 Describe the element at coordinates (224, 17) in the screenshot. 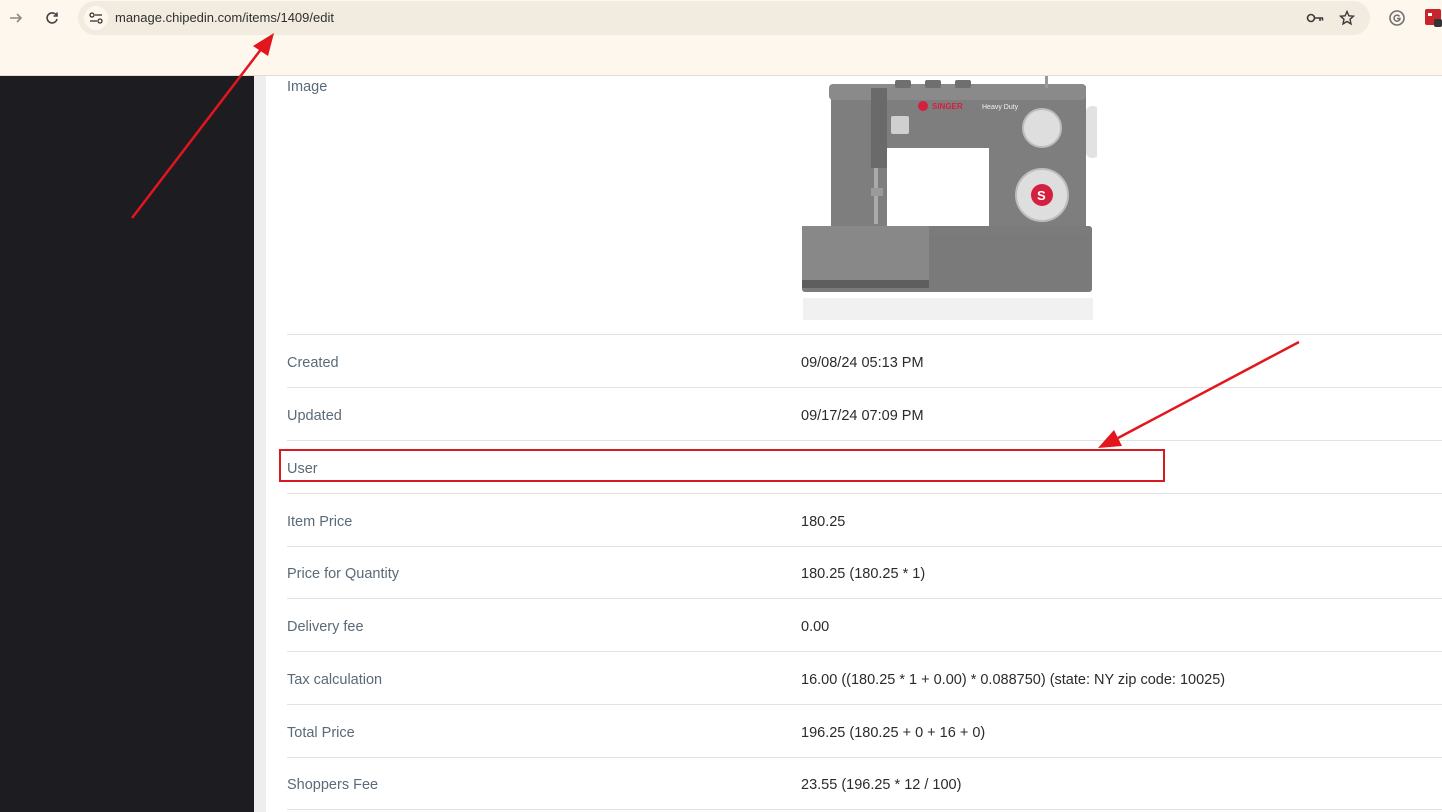

I see `url-text: manage.chipedin.com/items/1409/edit` at that location.